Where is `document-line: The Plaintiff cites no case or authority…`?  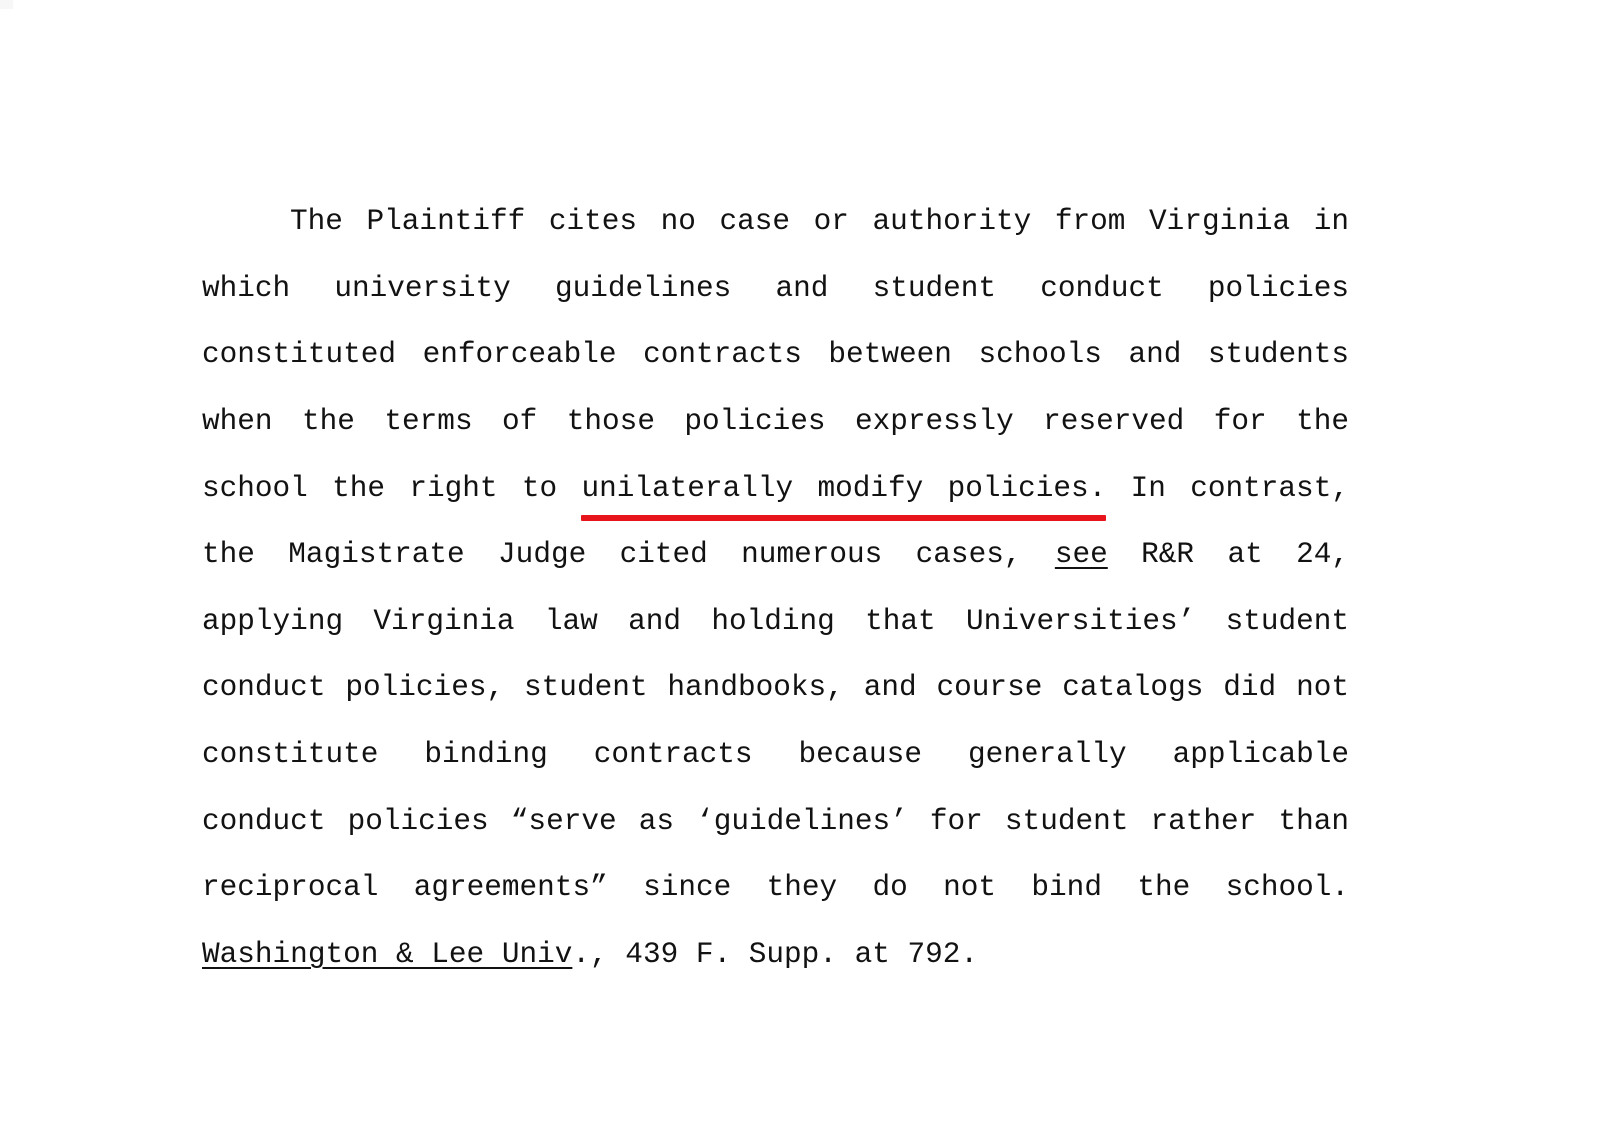
document-line: The Plaintiff cites no case or authority… is located at coordinates (775, 147).